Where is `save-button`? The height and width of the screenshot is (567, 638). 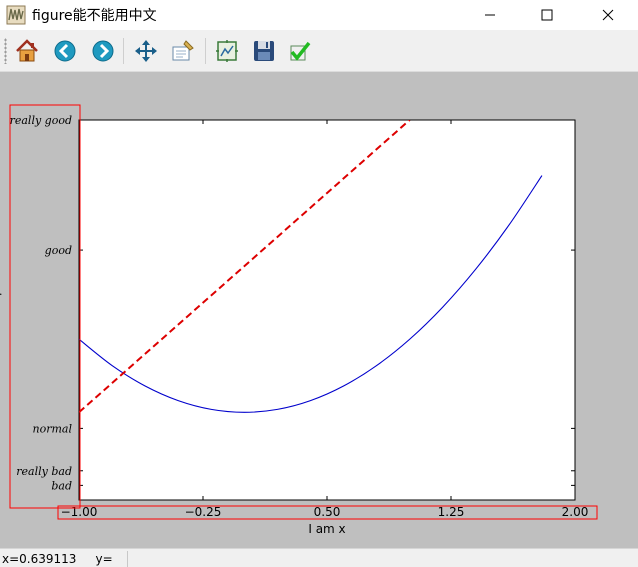
save-button is located at coordinates (264, 51).